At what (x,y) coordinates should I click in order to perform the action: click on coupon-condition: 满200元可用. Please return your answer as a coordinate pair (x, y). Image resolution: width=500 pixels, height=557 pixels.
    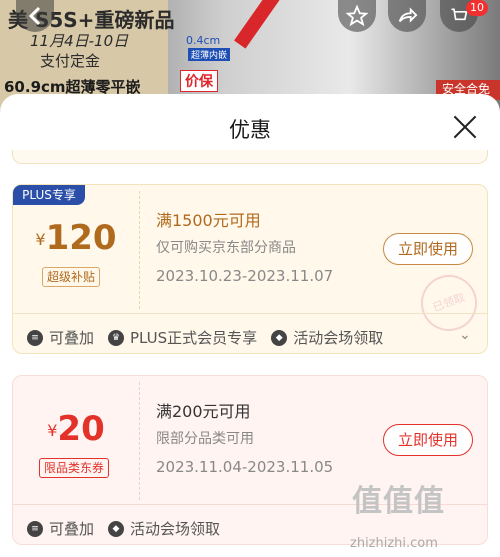
    Looking at the image, I should click on (203, 411).